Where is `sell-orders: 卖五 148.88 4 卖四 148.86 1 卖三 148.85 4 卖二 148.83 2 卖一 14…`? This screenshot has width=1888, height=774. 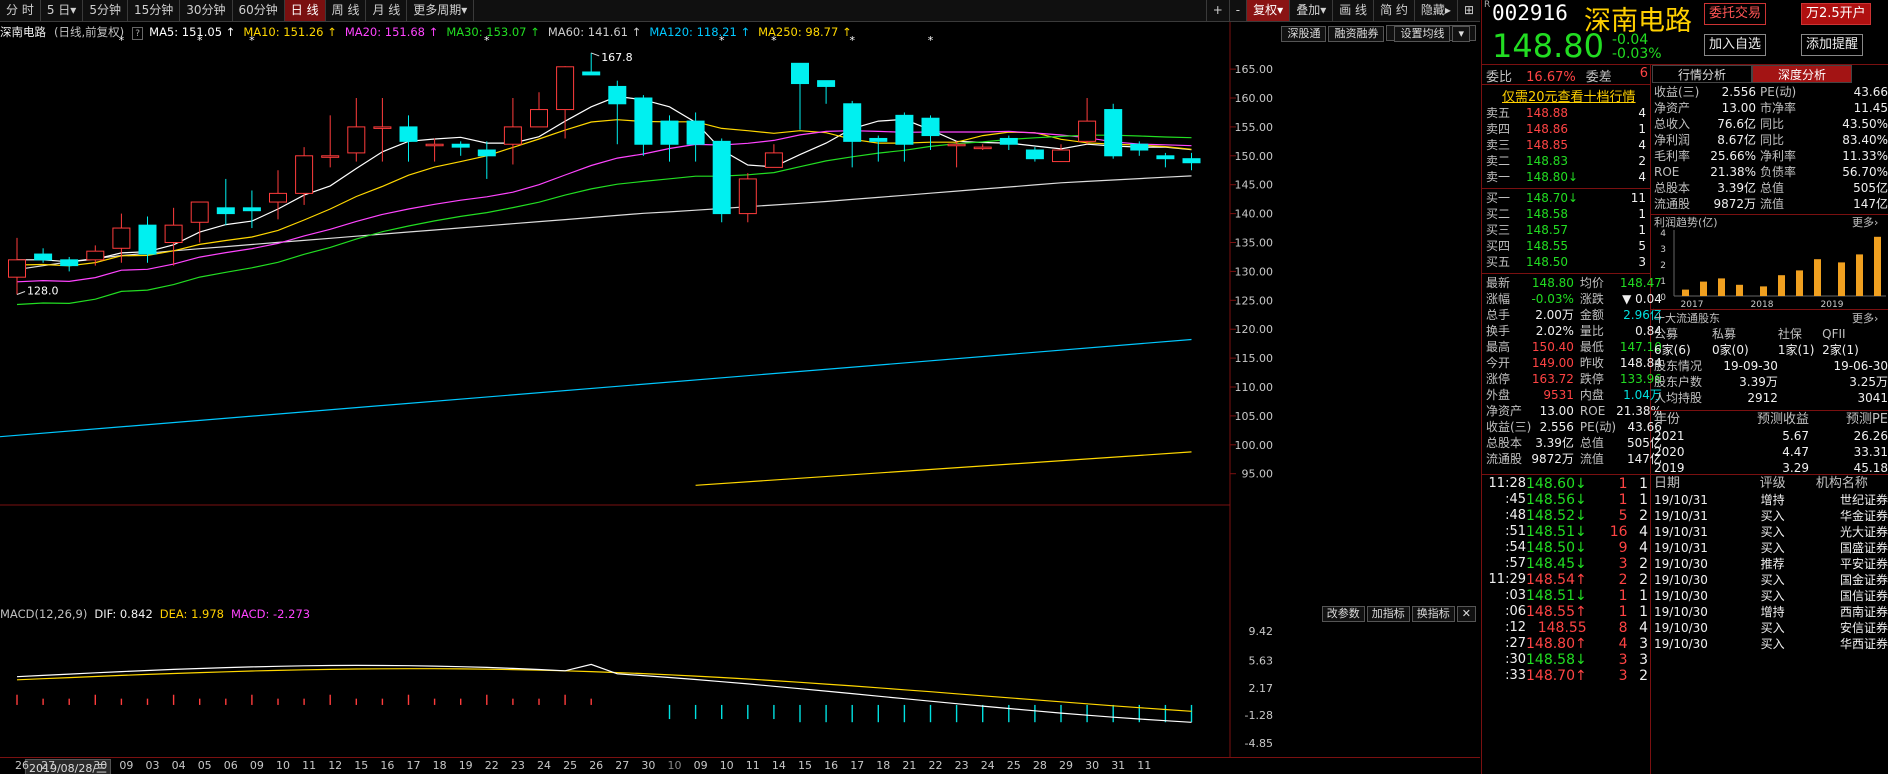 sell-orders: 卖五 148.88 4 卖四 148.86 1 卖三 148.85 4 卖二 148.83 2 卖一 14… is located at coordinates (1566, 145).